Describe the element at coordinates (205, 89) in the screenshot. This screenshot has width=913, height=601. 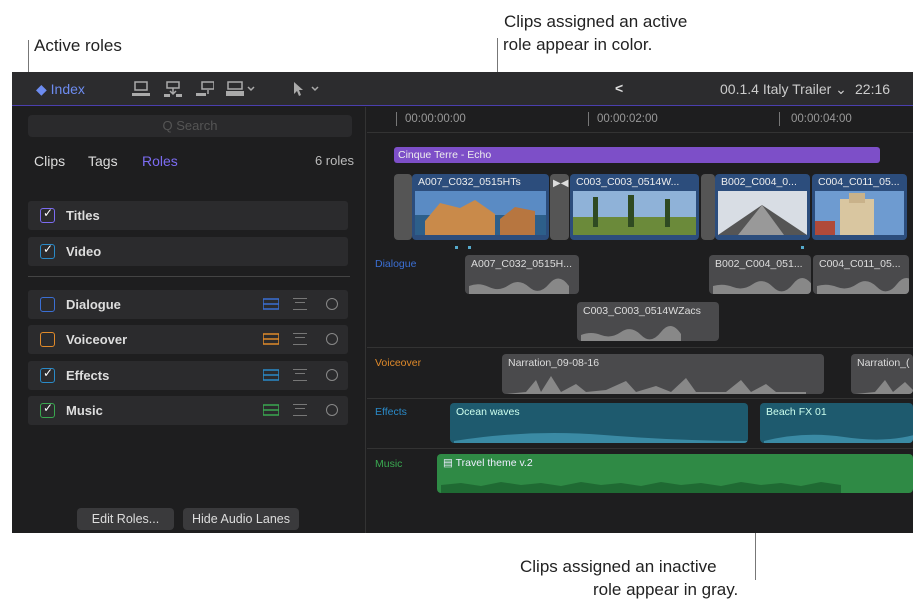
I see `append-clip-icon` at that location.